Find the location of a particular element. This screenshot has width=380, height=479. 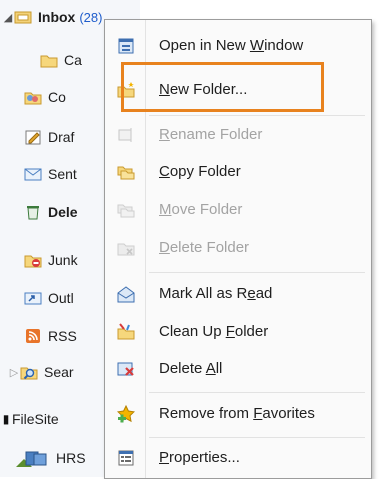

drafts-folder-icon is located at coordinates (33, 137).